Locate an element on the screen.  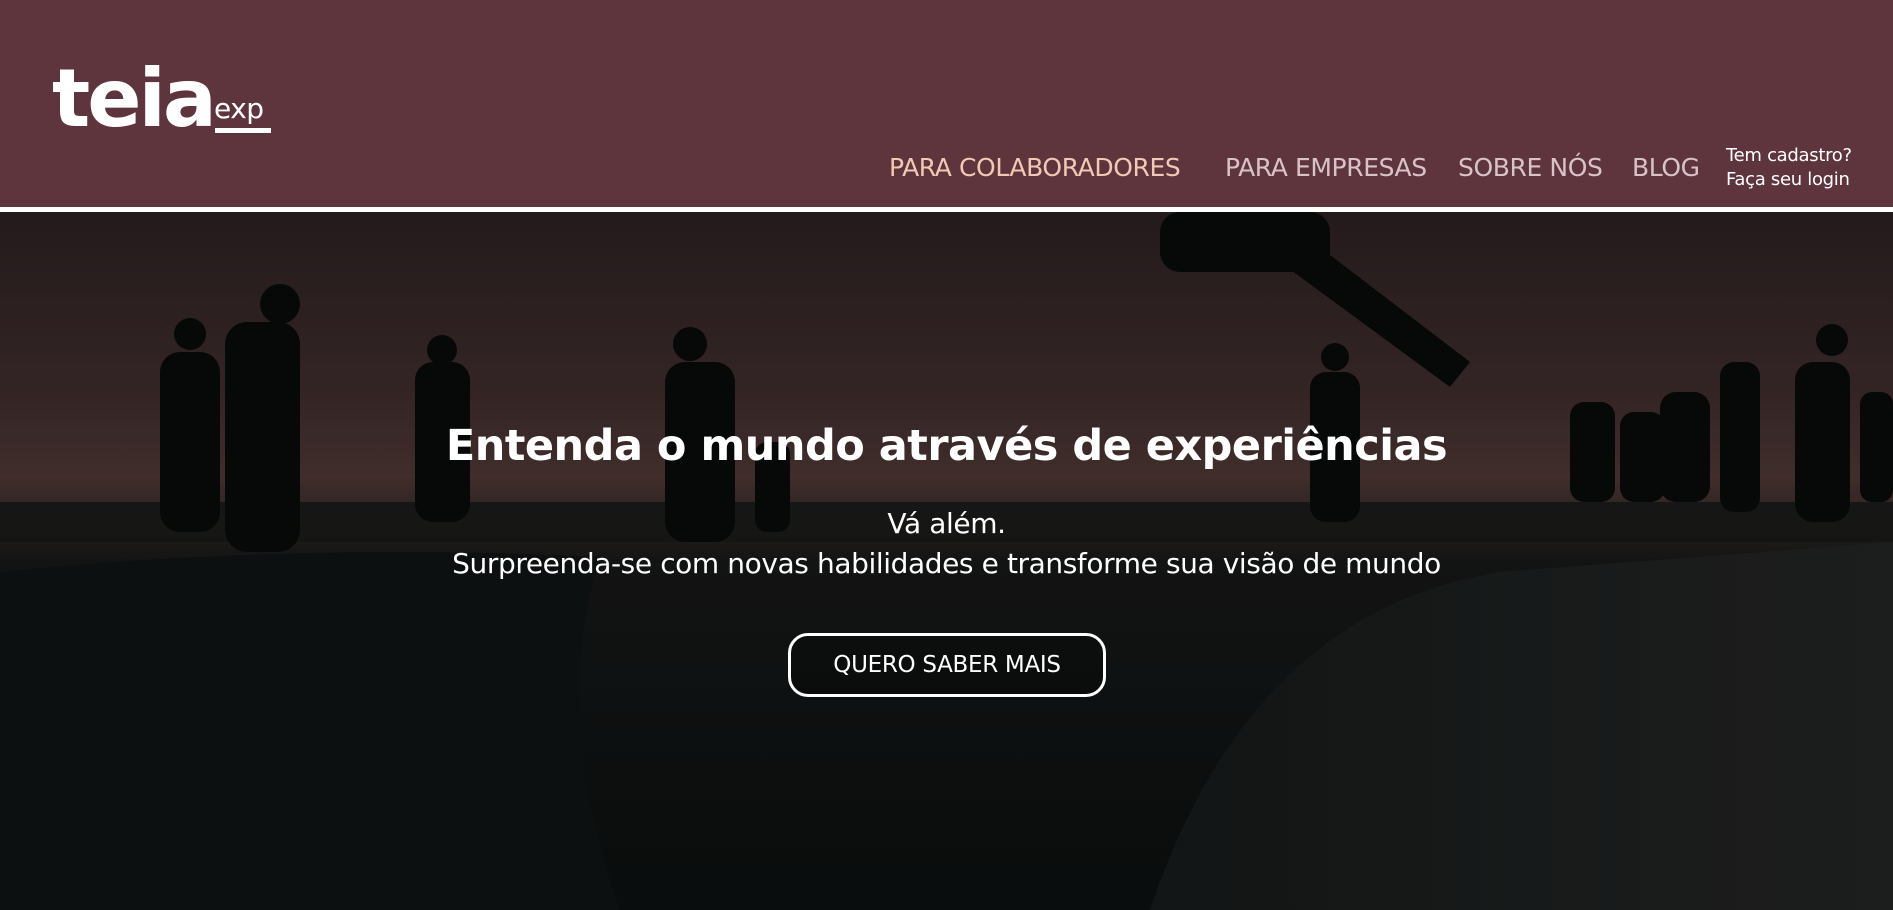
logo-wordmark: teia is located at coordinates (134, 98).